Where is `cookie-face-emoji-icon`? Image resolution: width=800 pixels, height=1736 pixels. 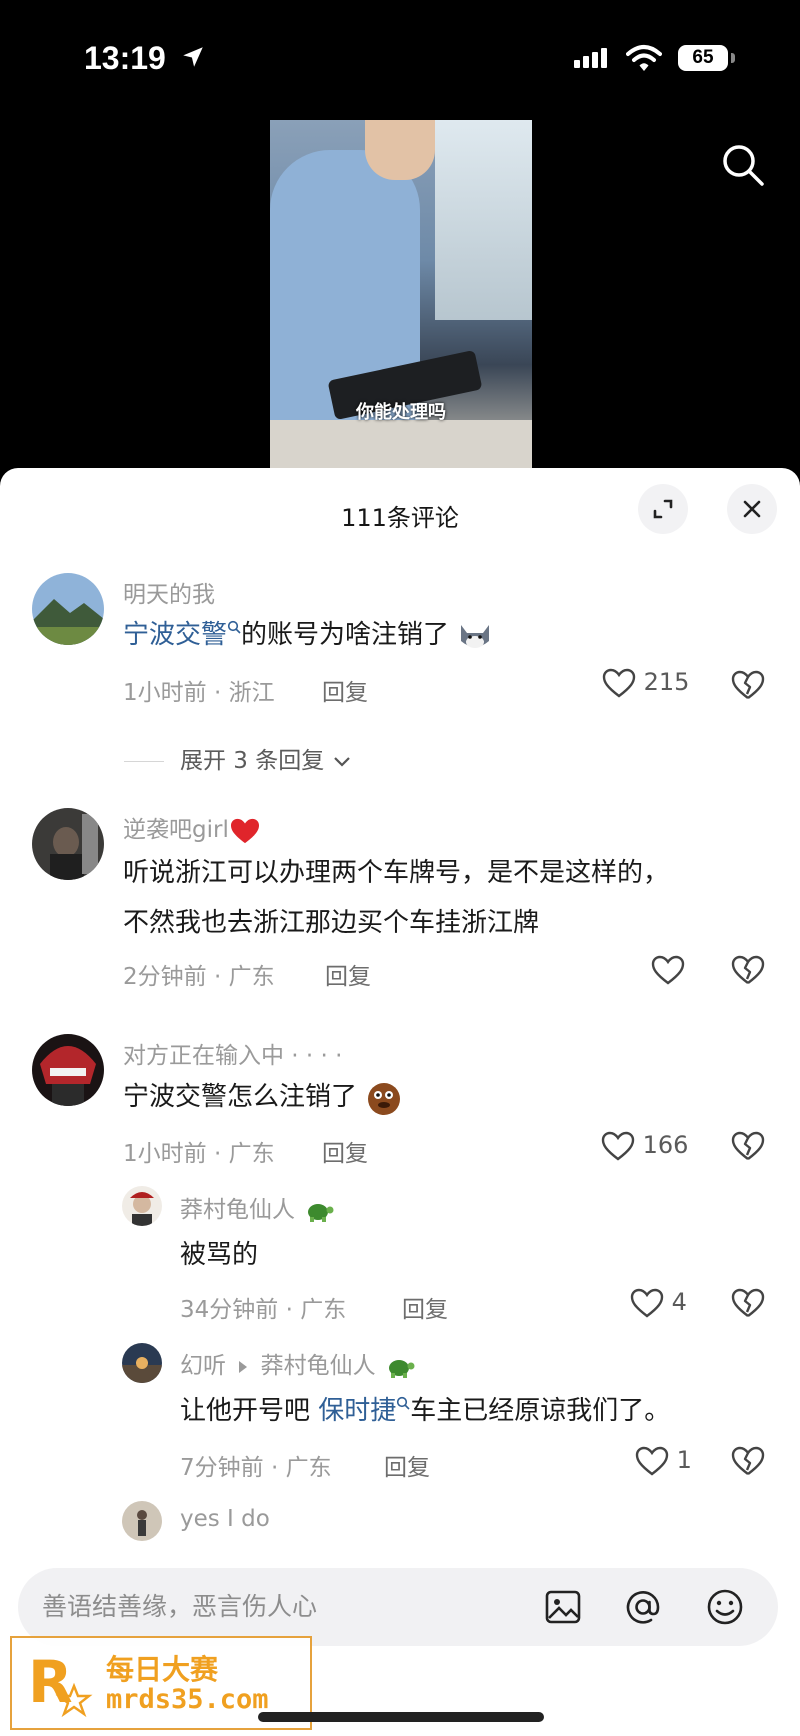 cookie-face-emoji-icon is located at coordinates (384, 1098).